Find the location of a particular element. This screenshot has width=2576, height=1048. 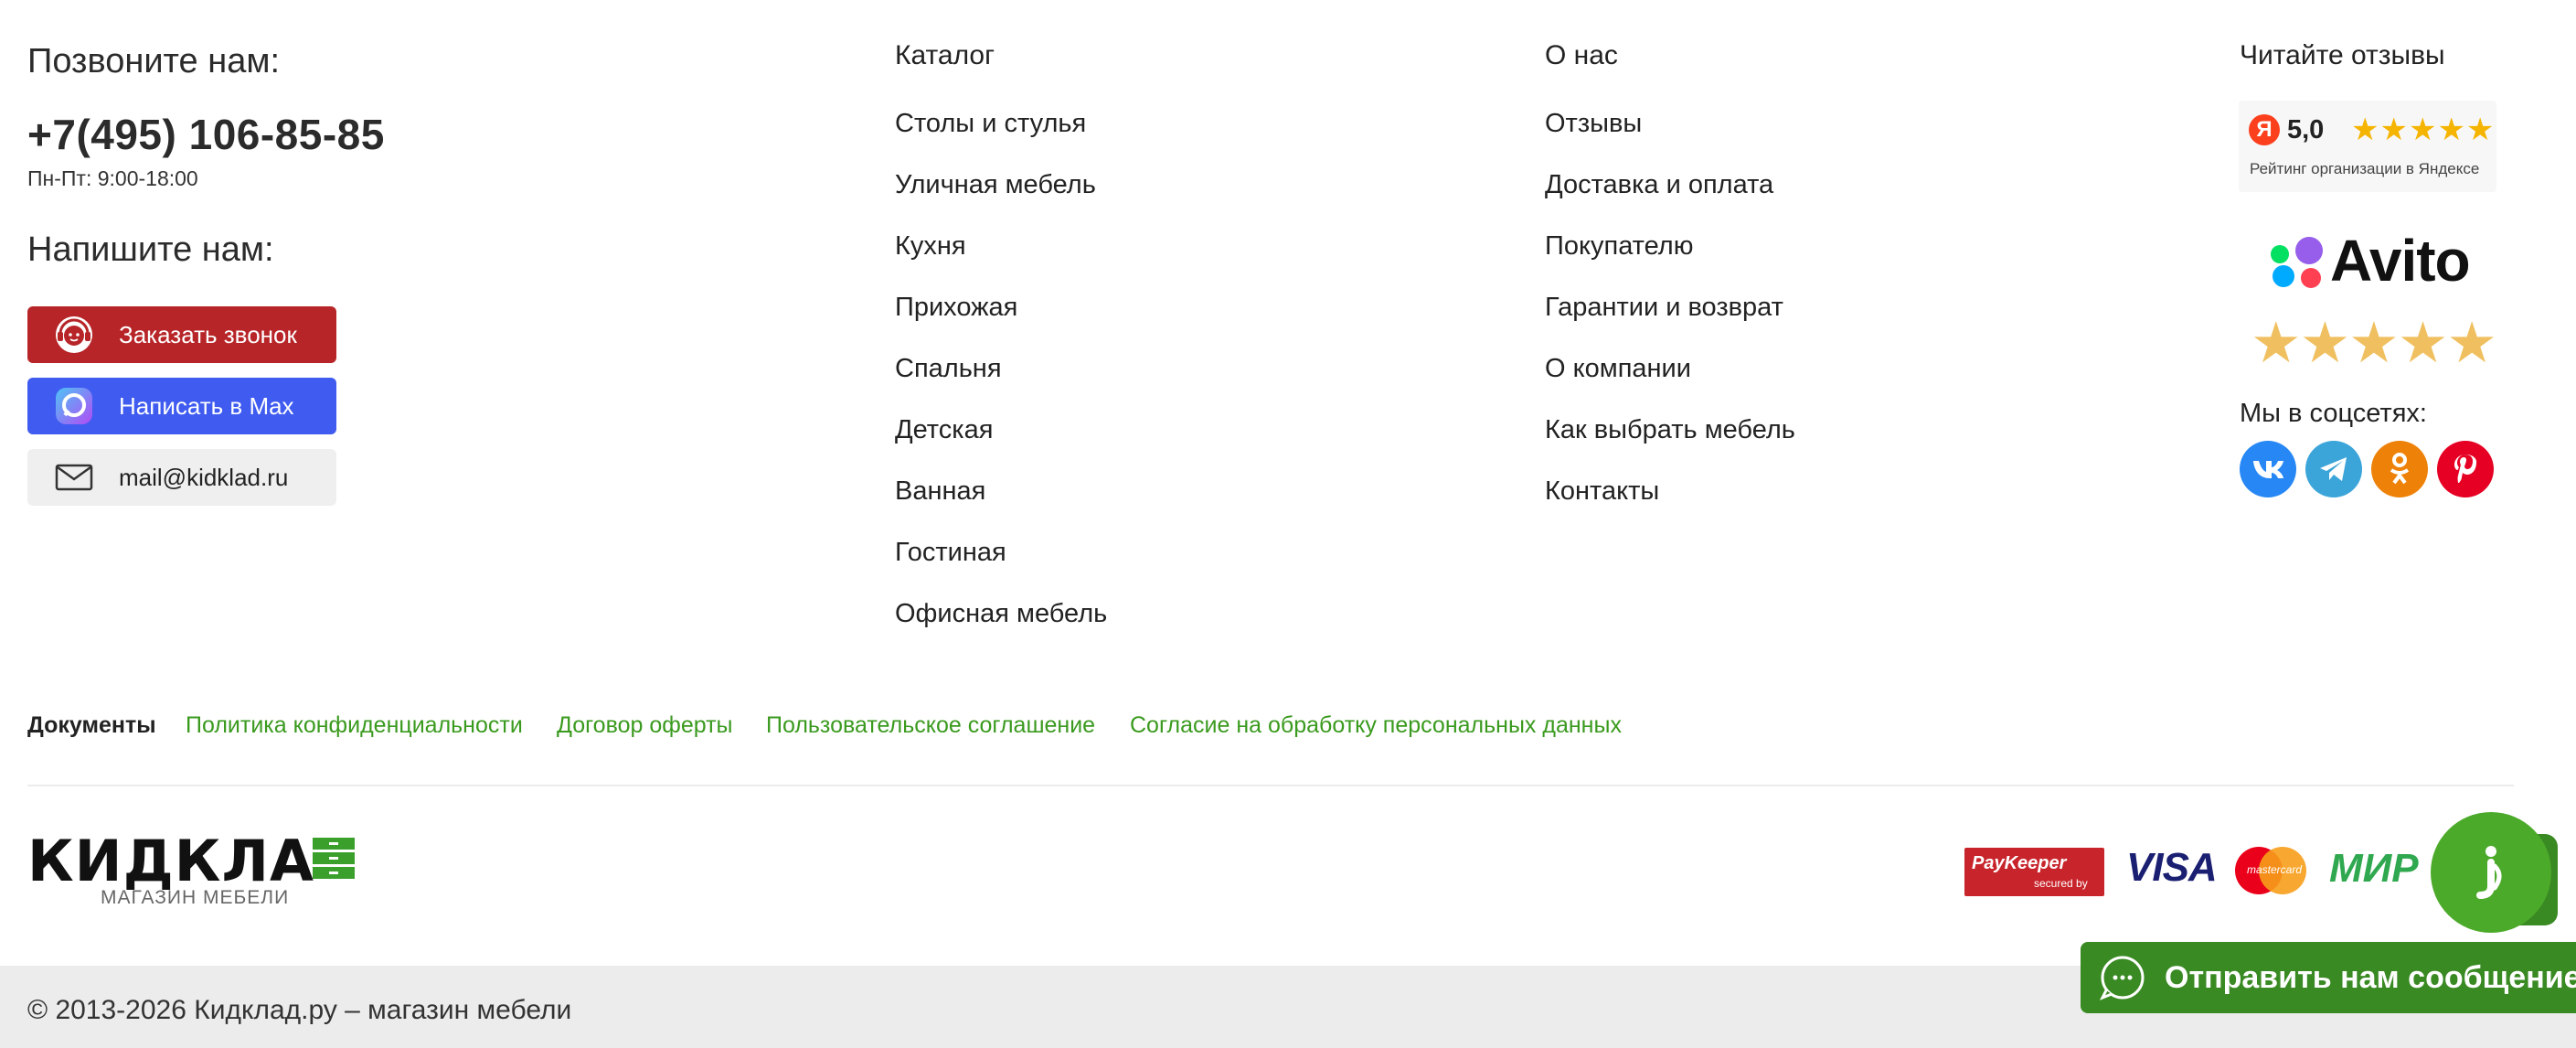

max-messenger-icon is located at coordinates (74, 406).